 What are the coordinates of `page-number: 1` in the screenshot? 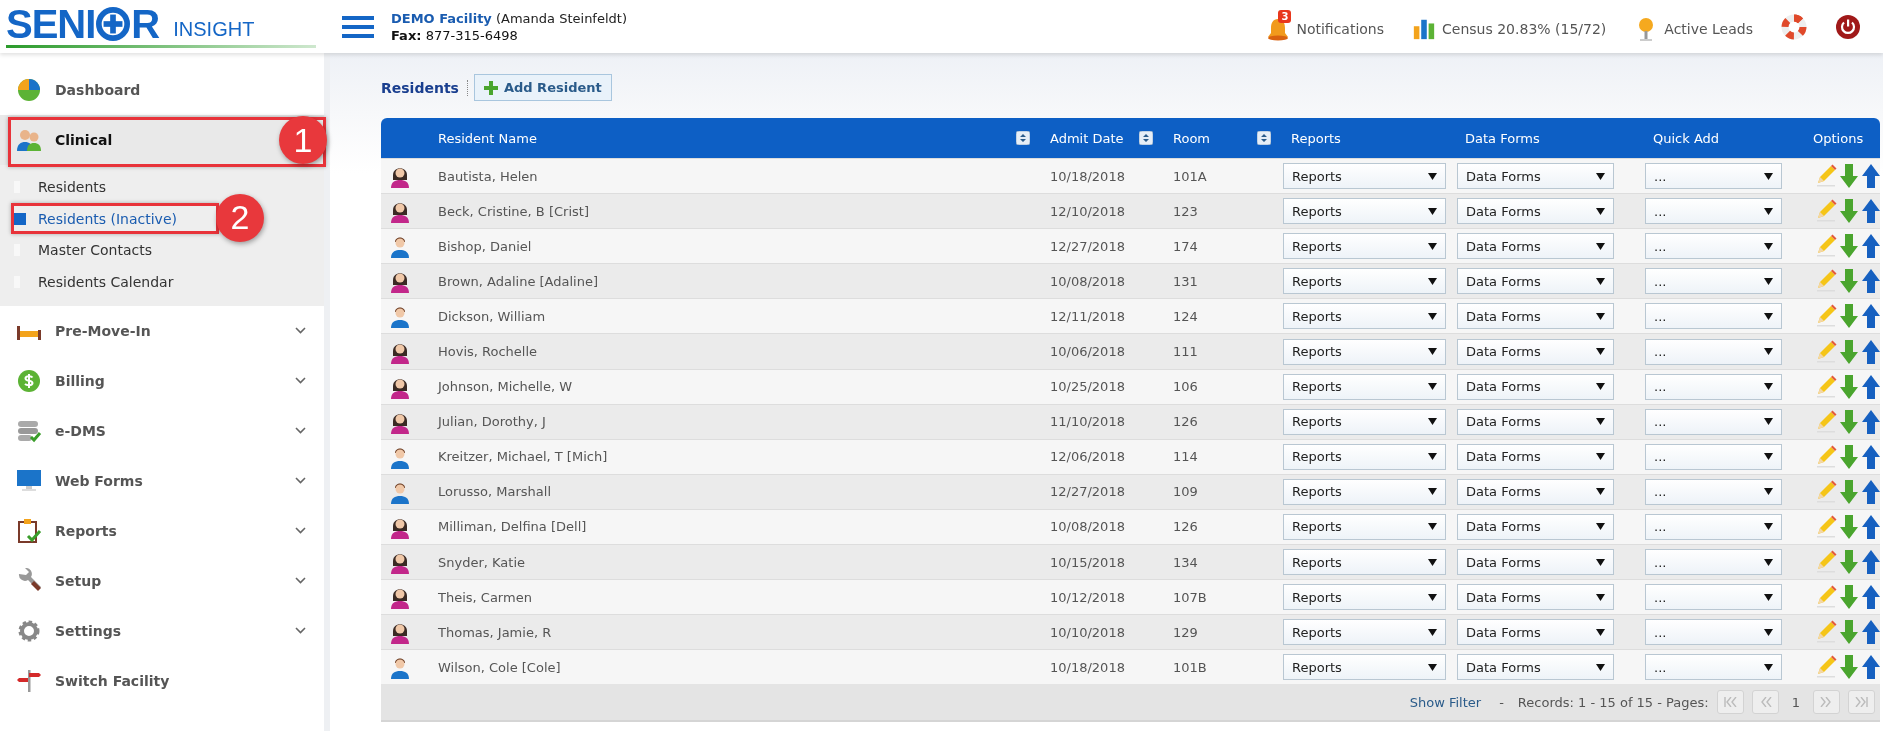 It's located at (1795, 702).